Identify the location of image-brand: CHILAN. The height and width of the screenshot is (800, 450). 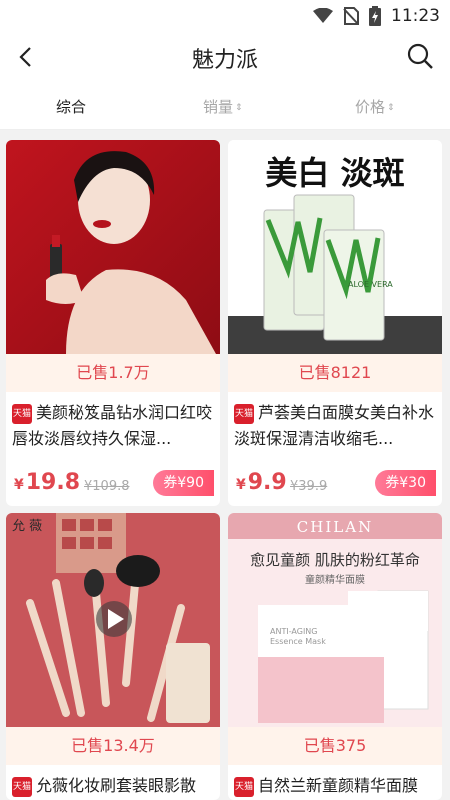
(335, 527).